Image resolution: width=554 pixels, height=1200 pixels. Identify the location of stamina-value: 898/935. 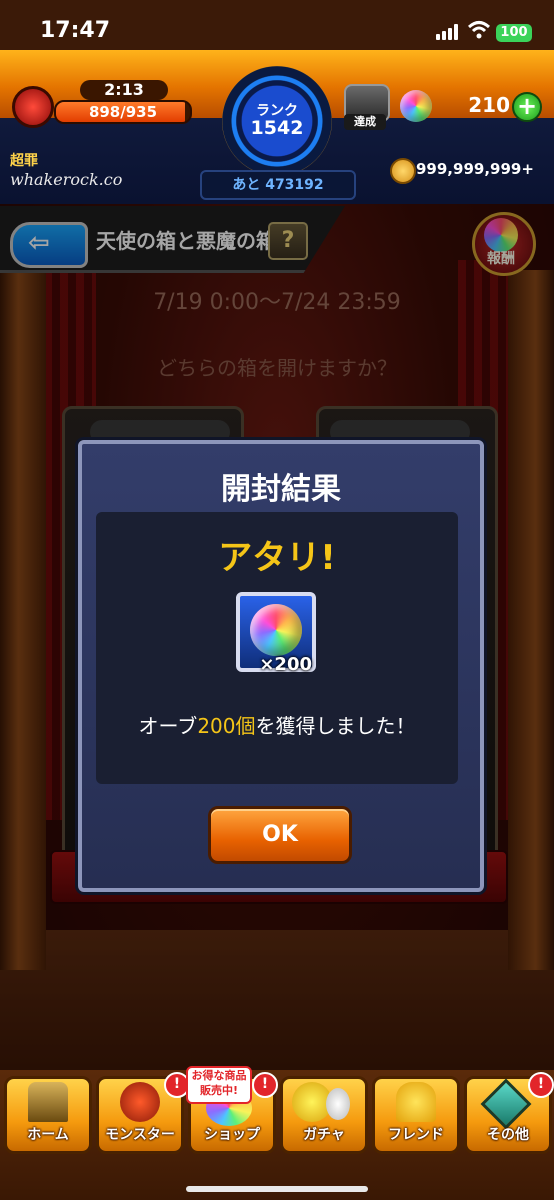
(123, 112).